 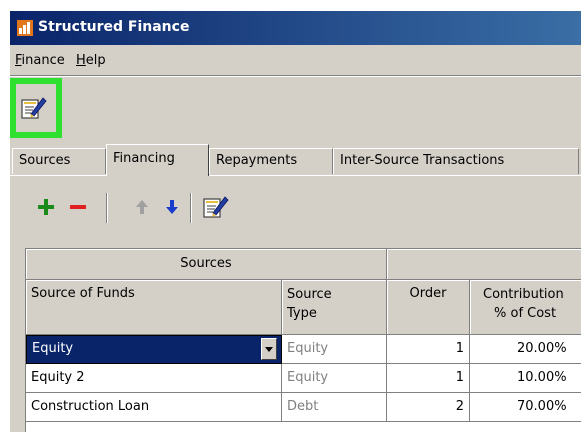 What do you see at coordinates (334, 378) in the screenshot?
I see `table-row-2-type: Equity` at bounding box center [334, 378].